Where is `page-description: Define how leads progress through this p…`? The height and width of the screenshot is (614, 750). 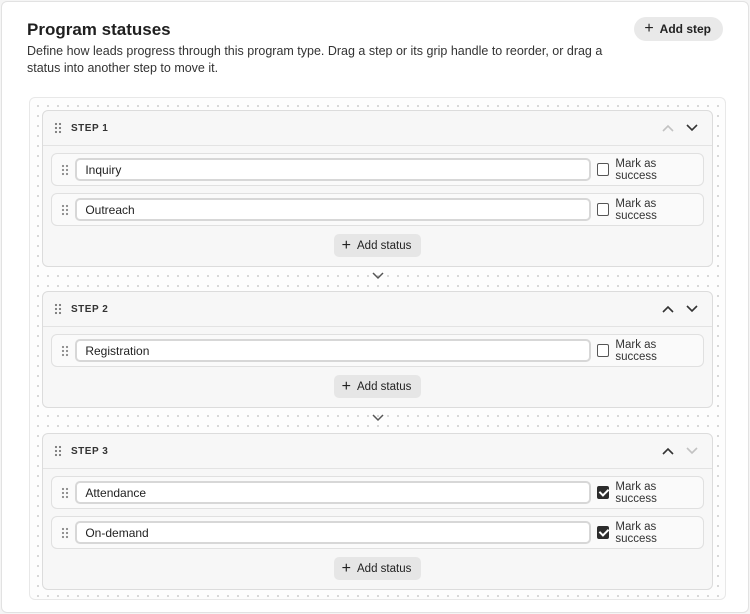 page-description: Define how leads progress through this p… is located at coordinates (315, 59).